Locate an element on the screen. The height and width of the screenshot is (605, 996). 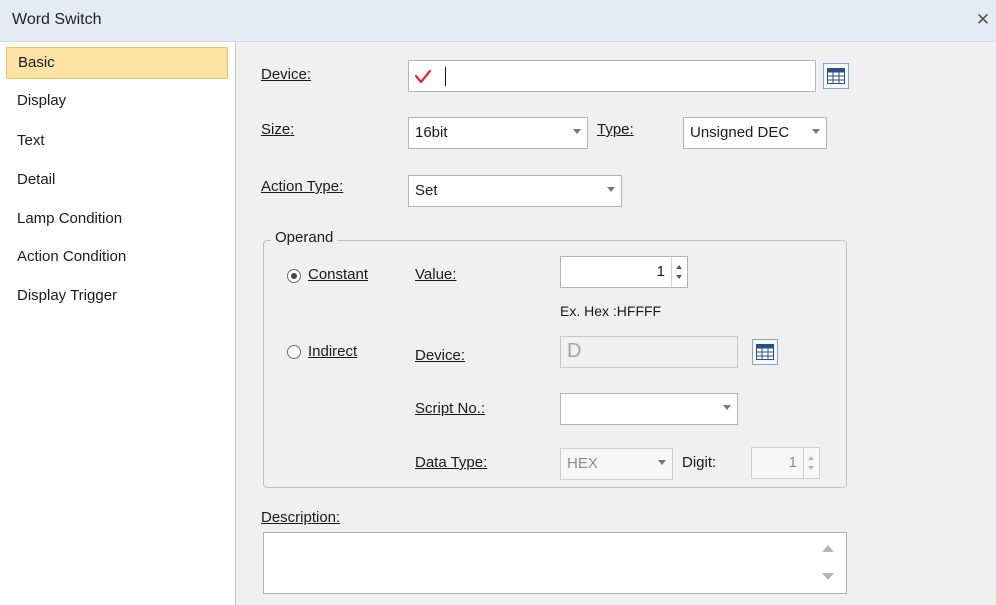
type-label-text: Type: is located at coordinates (615, 129).